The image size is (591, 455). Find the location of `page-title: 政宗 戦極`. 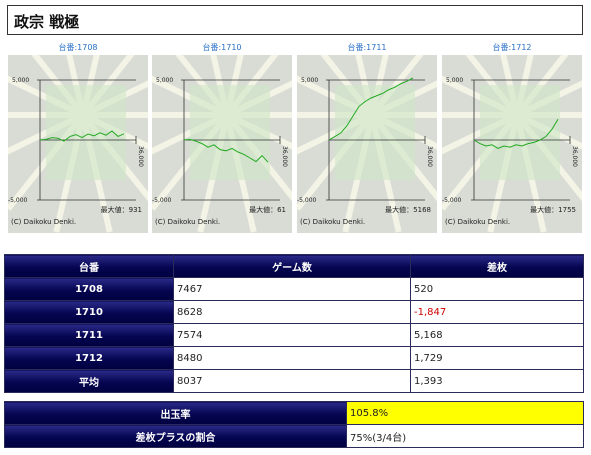

page-title: 政宗 戦極 is located at coordinates (47, 22).